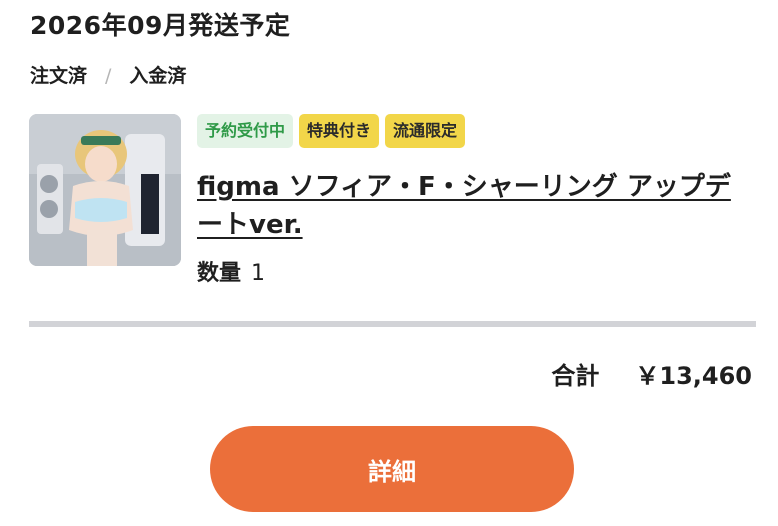 This screenshot has height=526, width=778. What do you see at coordinates (160, 25) in the screenshot?
I see `ship-date-heading: 2026年09月発送予定` at bounding box center [160, 25].